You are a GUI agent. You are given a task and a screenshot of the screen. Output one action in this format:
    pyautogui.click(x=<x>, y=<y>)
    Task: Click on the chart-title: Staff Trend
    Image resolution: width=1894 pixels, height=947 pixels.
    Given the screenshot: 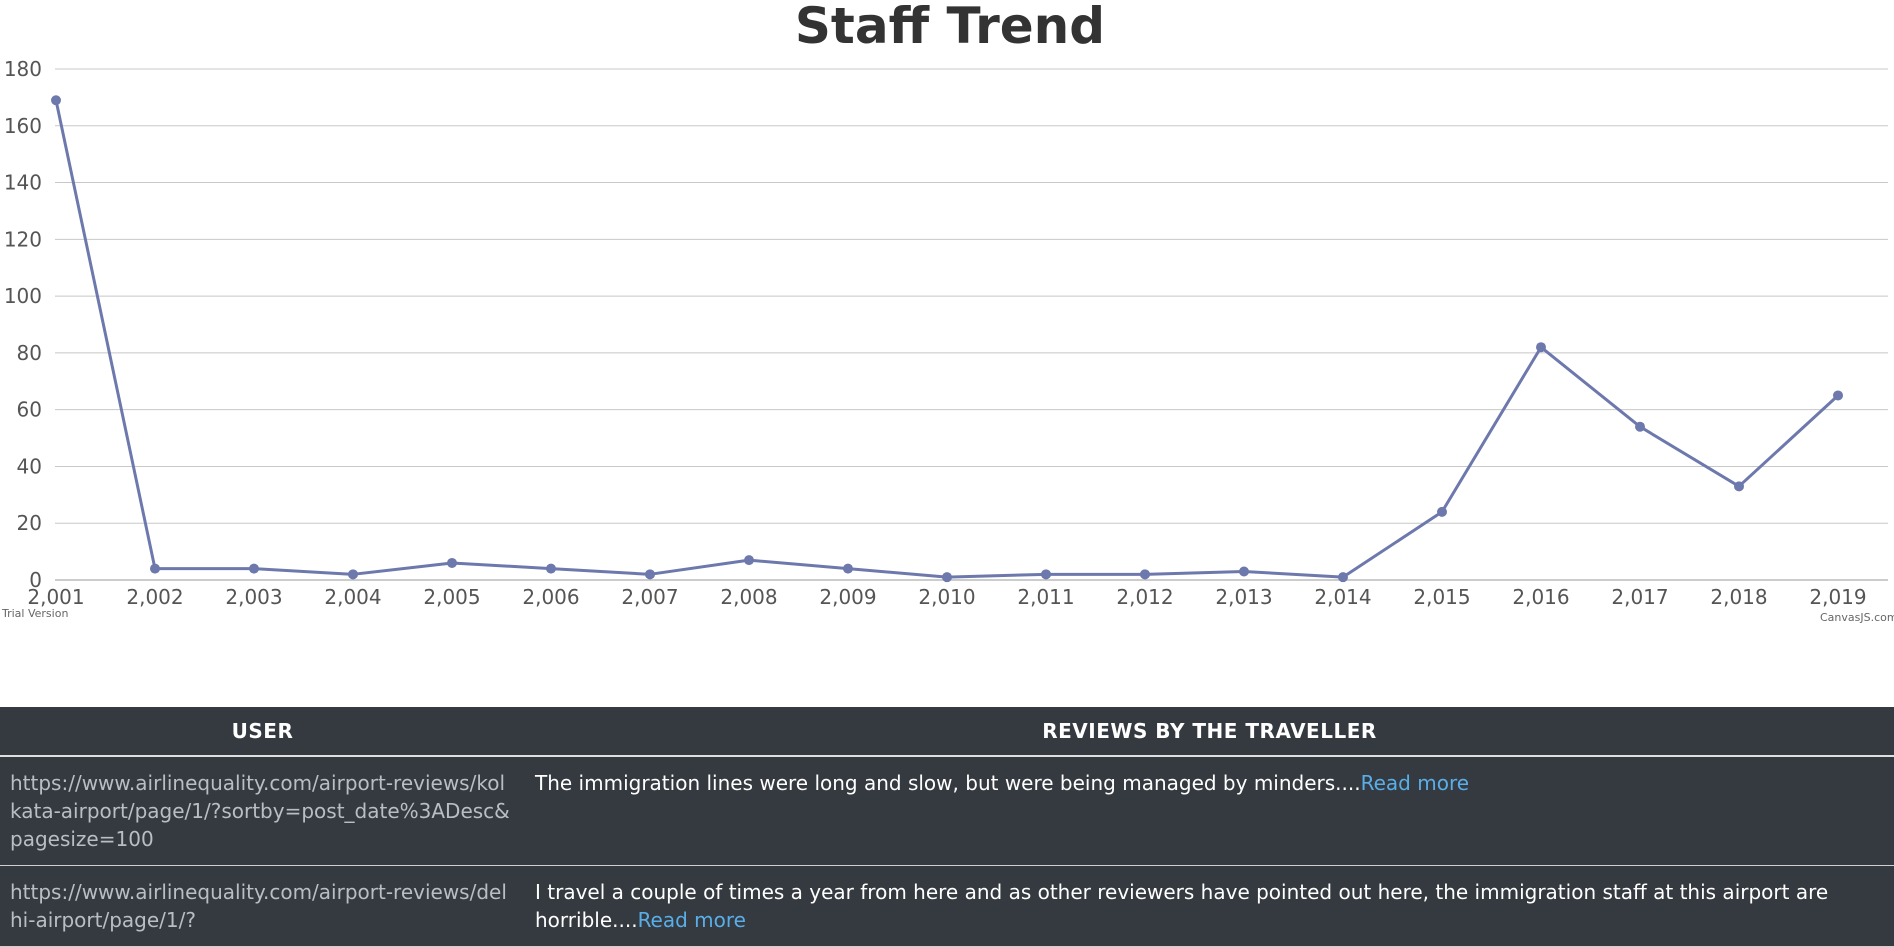 What is the action you would take?
    pyautogui.click(x=950, y=27)
    